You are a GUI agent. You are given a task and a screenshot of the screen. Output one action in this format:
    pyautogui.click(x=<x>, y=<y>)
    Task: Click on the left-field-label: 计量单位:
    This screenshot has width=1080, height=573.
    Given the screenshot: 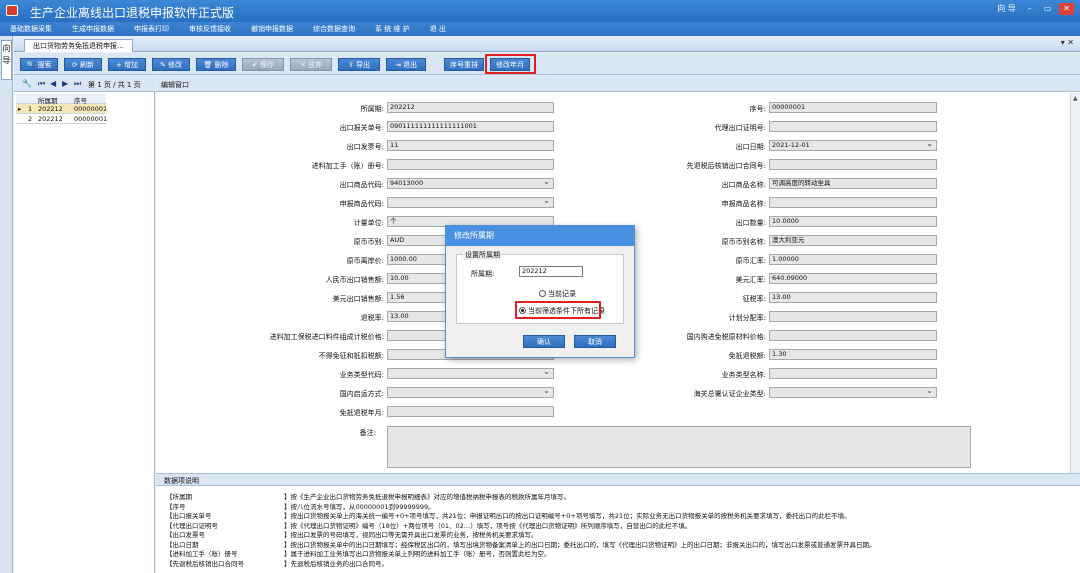 What is the action you would take?
    pyautogui.click(x=368, y=223)
    